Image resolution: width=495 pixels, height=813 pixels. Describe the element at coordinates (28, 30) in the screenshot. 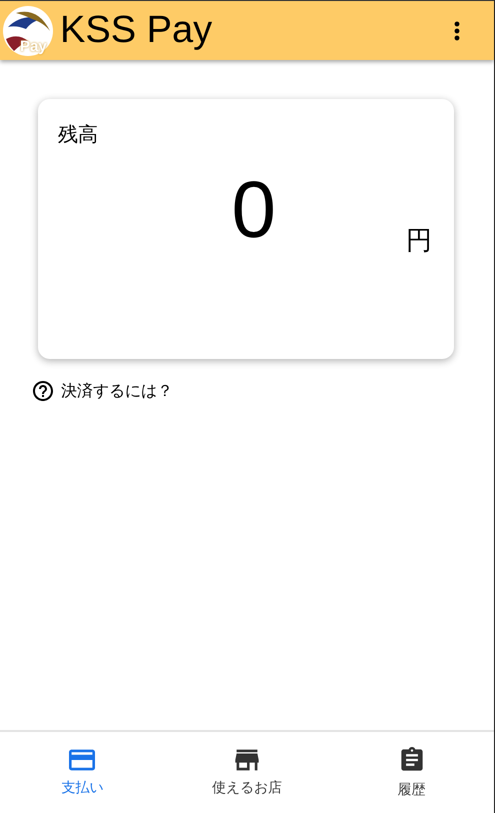

I see `logo-icon` at that location.